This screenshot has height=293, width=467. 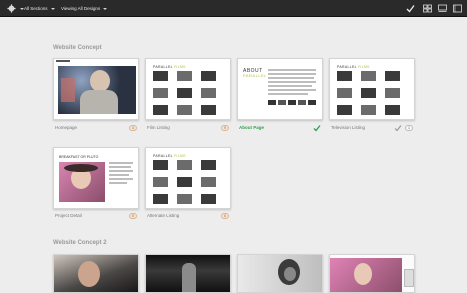 What do you see at coordinates (409, 128) in the screenshot?
I see `comment-badge: 1` at bounding box center [409, 128].